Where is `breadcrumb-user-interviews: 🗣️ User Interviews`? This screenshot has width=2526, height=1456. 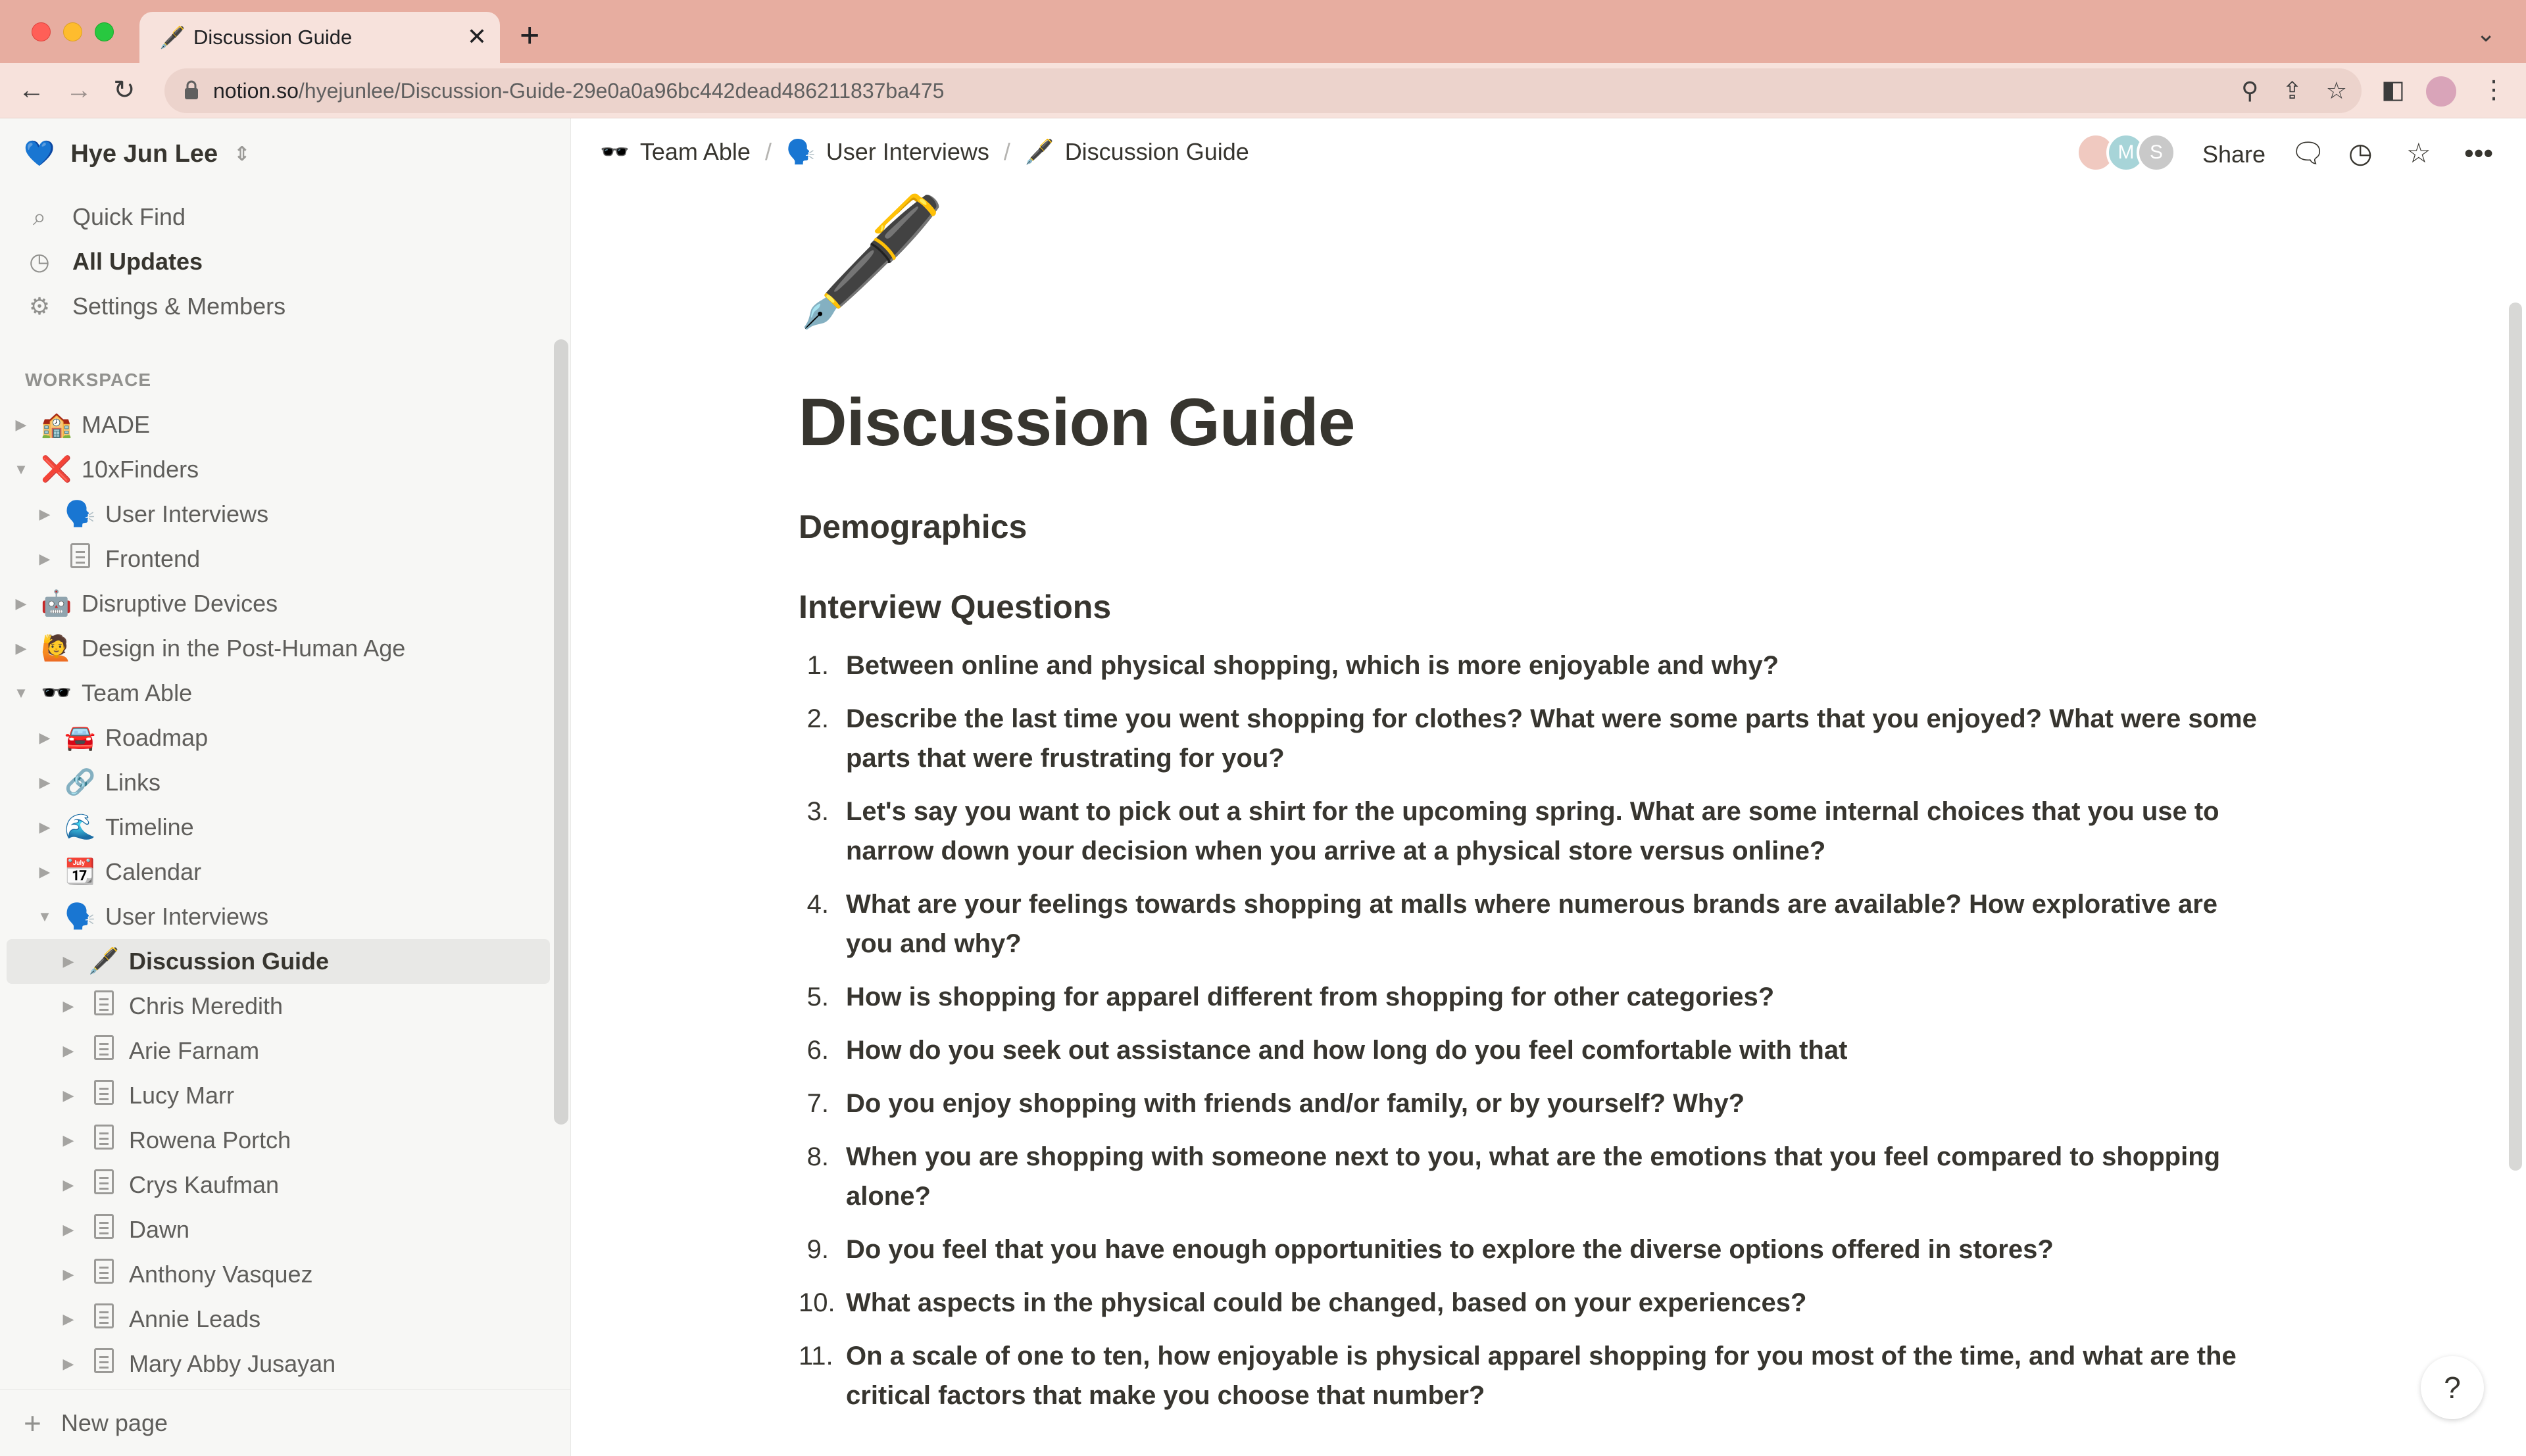
breadcrumb-user-interviews: 🗣️ User Interviews is located at coordinates (887, 152).